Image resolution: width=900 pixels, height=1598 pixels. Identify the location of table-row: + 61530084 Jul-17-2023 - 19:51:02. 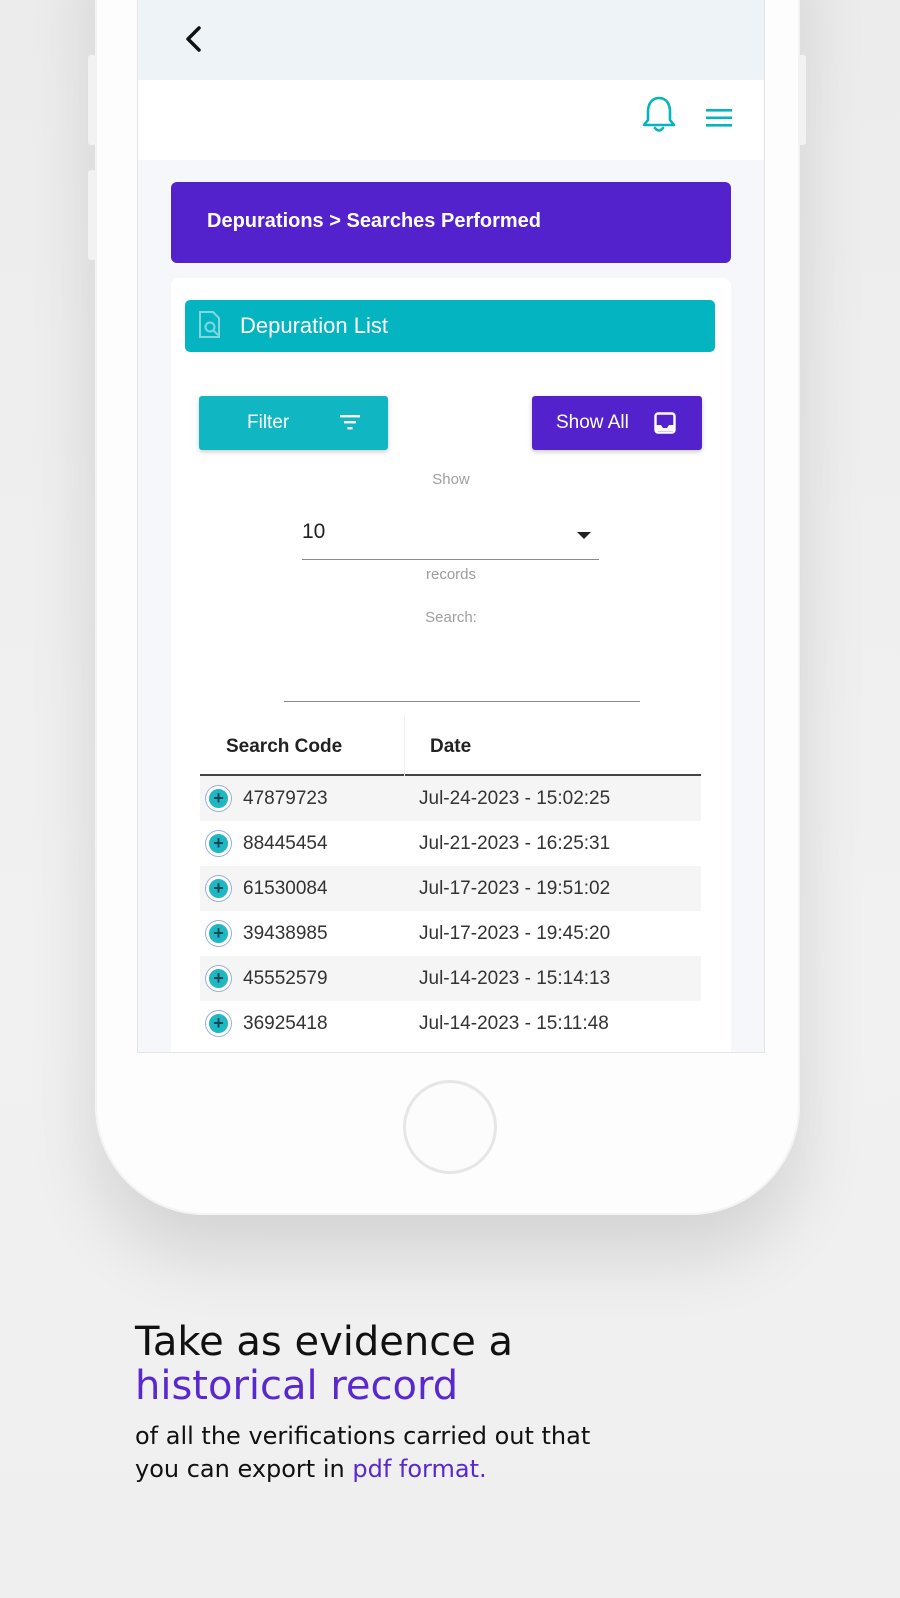
(450, 888).